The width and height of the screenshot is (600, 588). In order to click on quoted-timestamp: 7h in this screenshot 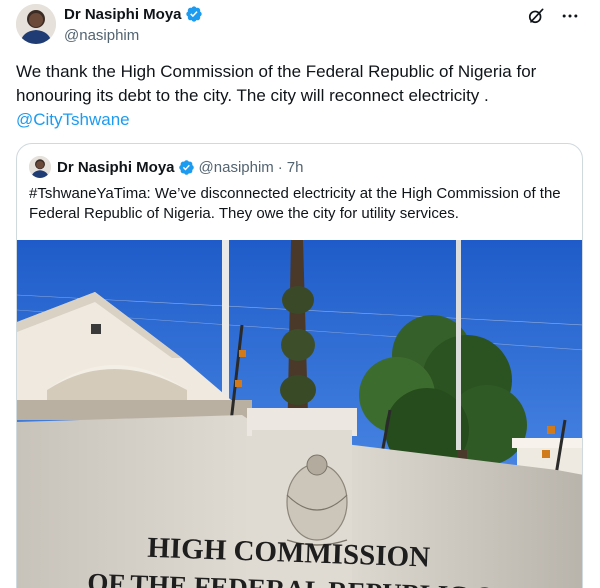, I will do `click(295, 167)`.